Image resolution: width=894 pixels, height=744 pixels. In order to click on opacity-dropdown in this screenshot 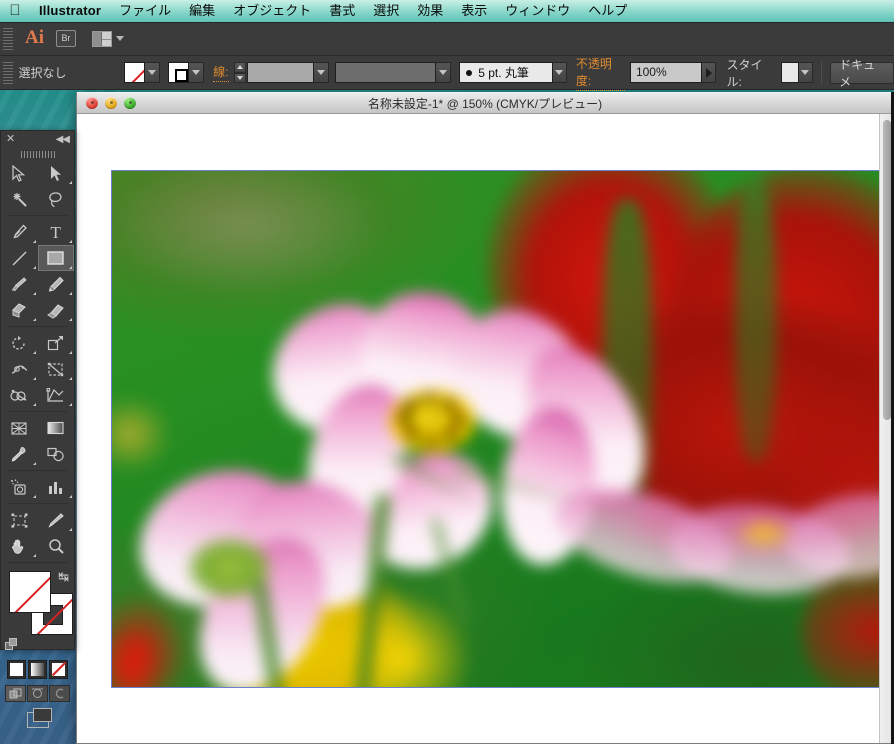, I will do `click(709, 72)`.